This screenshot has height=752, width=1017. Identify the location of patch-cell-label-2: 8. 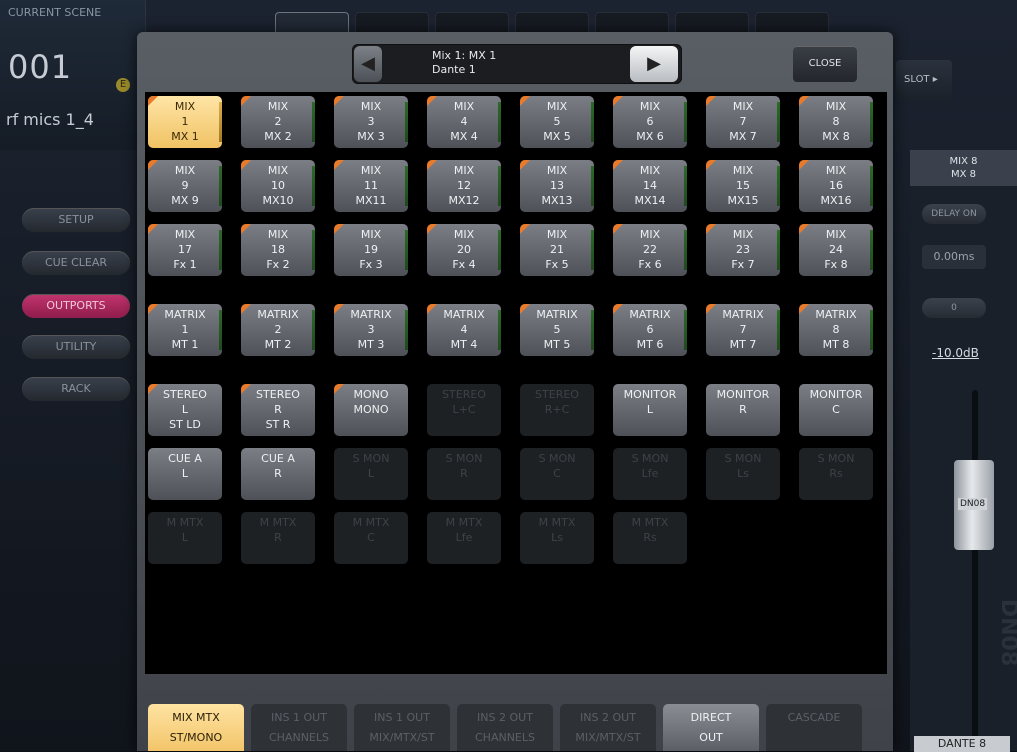
(836, 121).